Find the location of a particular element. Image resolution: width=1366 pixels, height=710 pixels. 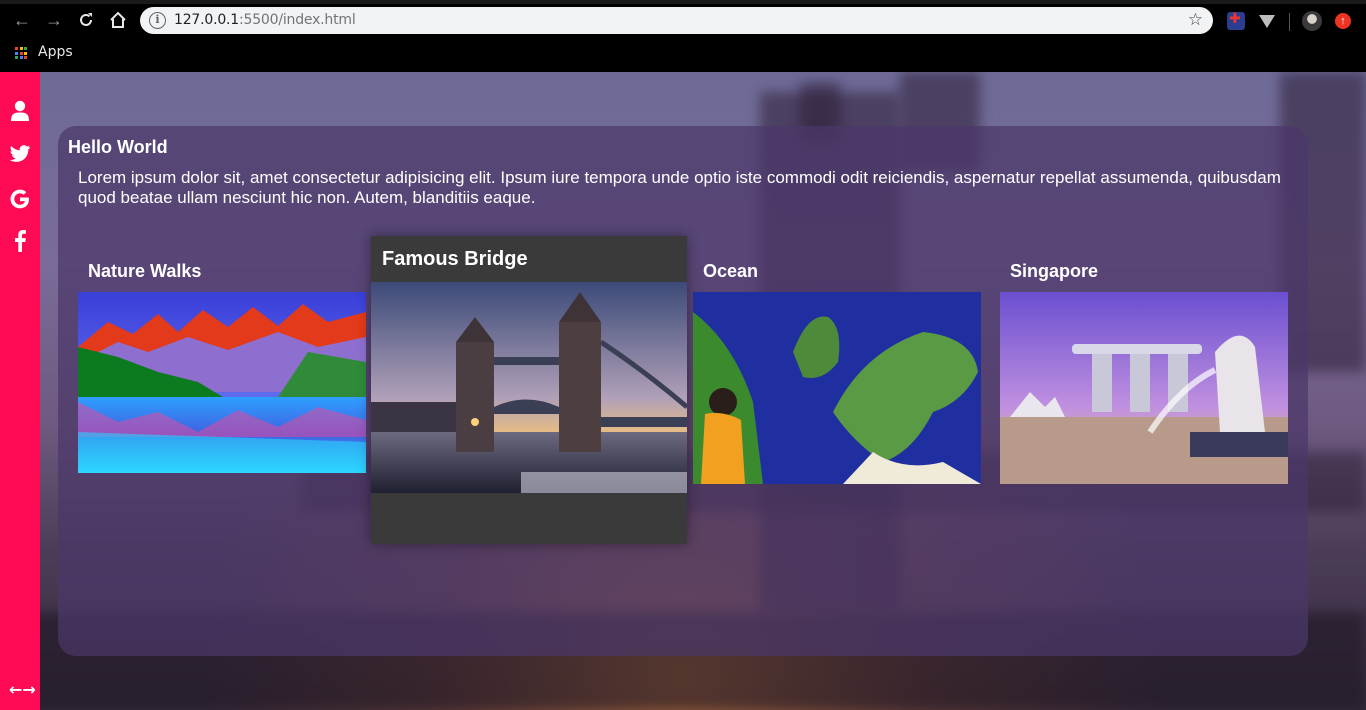

reload-icon is located at coordinates (86, 20).